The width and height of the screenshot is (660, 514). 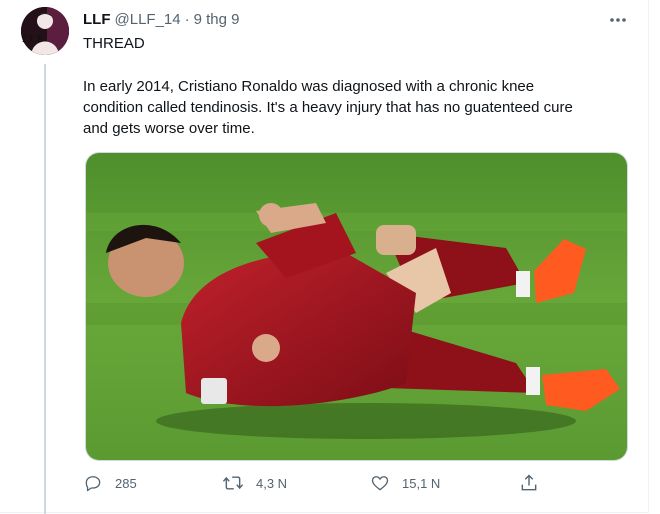 I want to click on heart-icon, so click(x=380, y=483).